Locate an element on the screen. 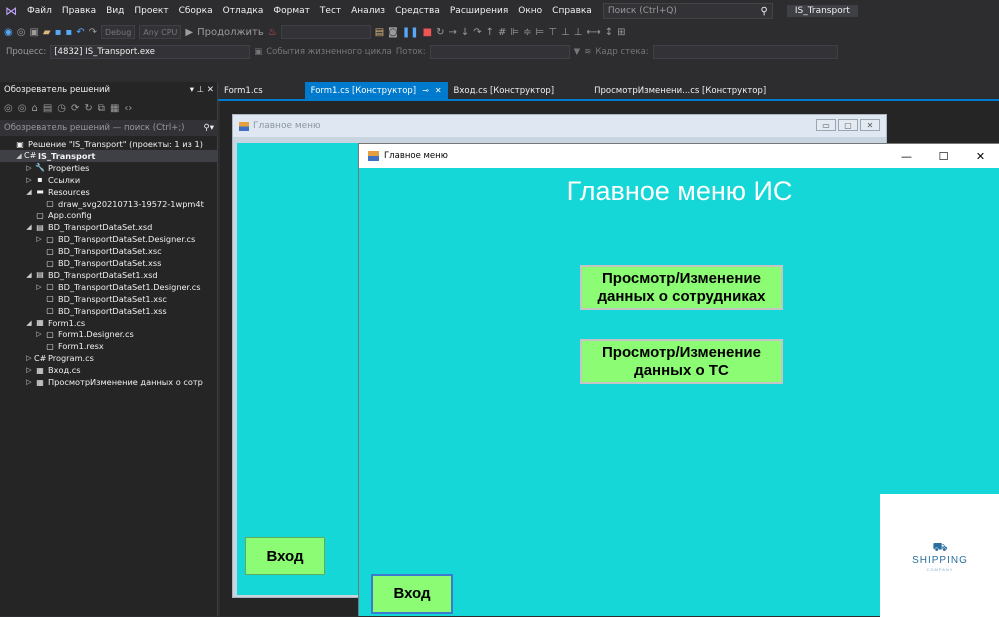 Image resolution: width=999 pixels, height=617 pixels. tree-item: ▷ C# Program.cs is located at coordinates (109, 358).